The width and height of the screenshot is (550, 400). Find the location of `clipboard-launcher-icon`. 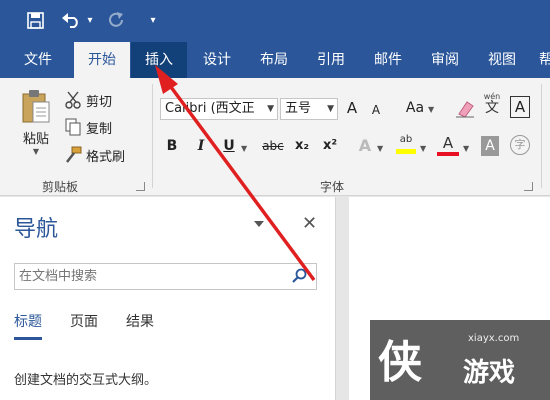

clipboard-launcher-icon is located at coordinates (140, 186).